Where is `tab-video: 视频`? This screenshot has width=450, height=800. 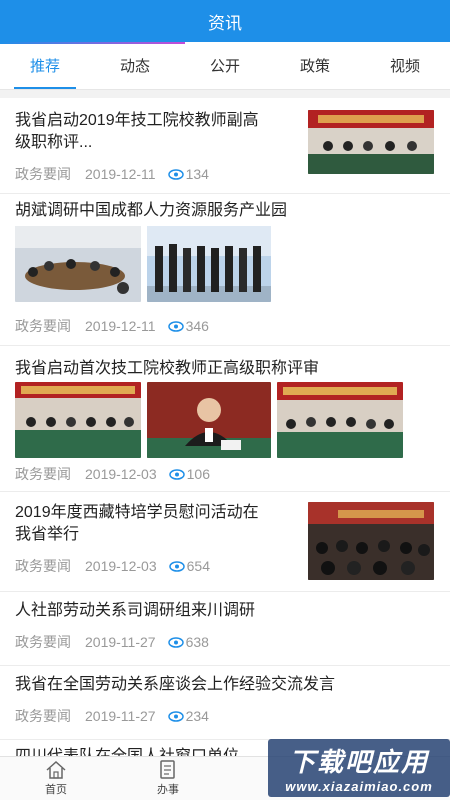 tab-video: 视频 is located at coordinates (405, 65).